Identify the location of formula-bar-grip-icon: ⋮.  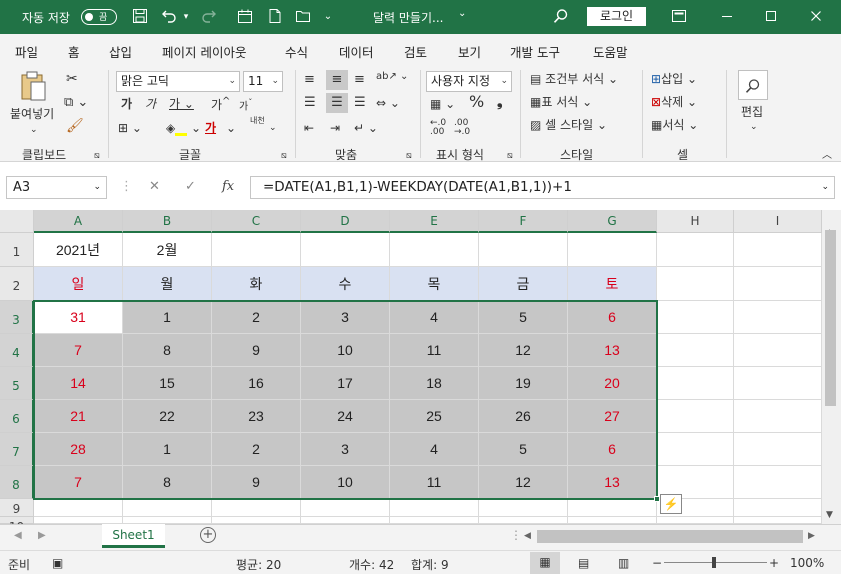
(126, 186).